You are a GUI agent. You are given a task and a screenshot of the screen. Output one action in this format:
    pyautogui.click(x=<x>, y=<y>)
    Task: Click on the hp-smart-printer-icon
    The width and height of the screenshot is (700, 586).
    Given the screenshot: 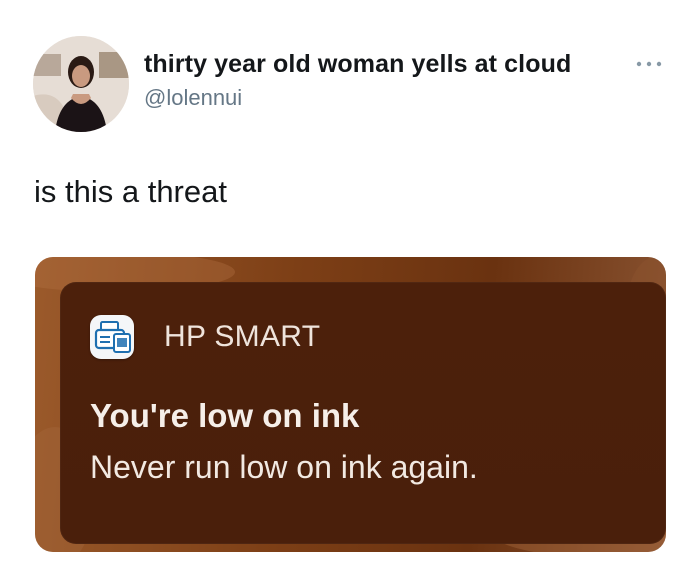 What is the action you would take?
    pyautogui.click(x=112, y=337)
    